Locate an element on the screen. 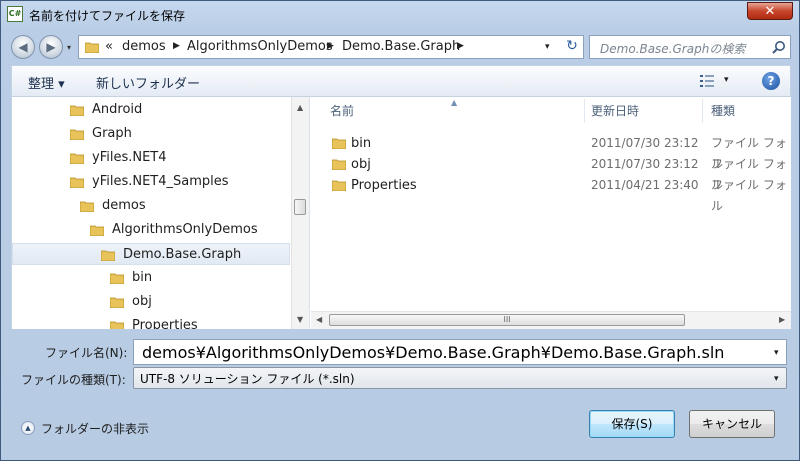  filename-label: ファイル名(N): is located at coordinates (86, 353).